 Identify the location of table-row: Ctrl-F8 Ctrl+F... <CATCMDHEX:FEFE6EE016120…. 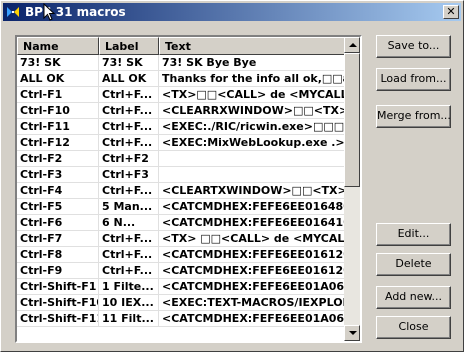
(181, 255).